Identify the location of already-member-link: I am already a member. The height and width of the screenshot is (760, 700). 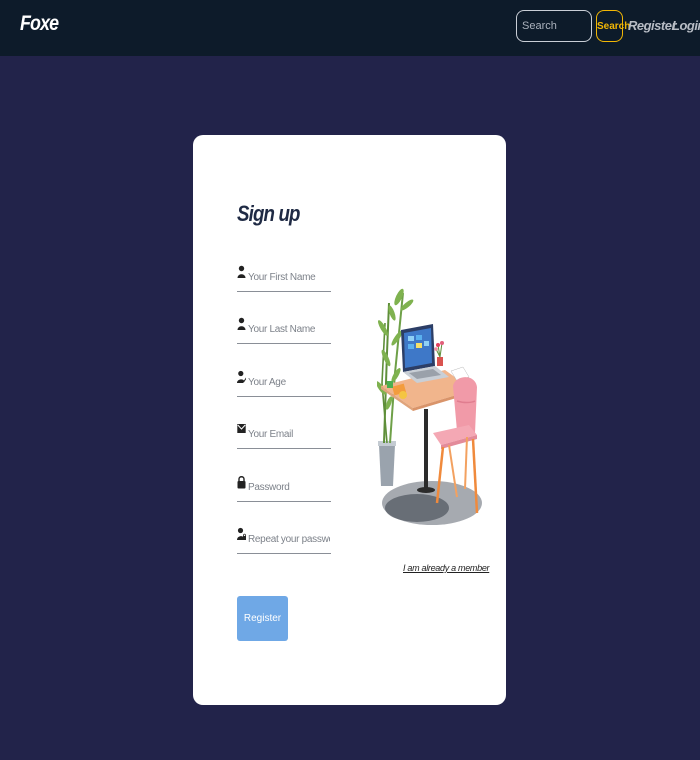
(446, 568).